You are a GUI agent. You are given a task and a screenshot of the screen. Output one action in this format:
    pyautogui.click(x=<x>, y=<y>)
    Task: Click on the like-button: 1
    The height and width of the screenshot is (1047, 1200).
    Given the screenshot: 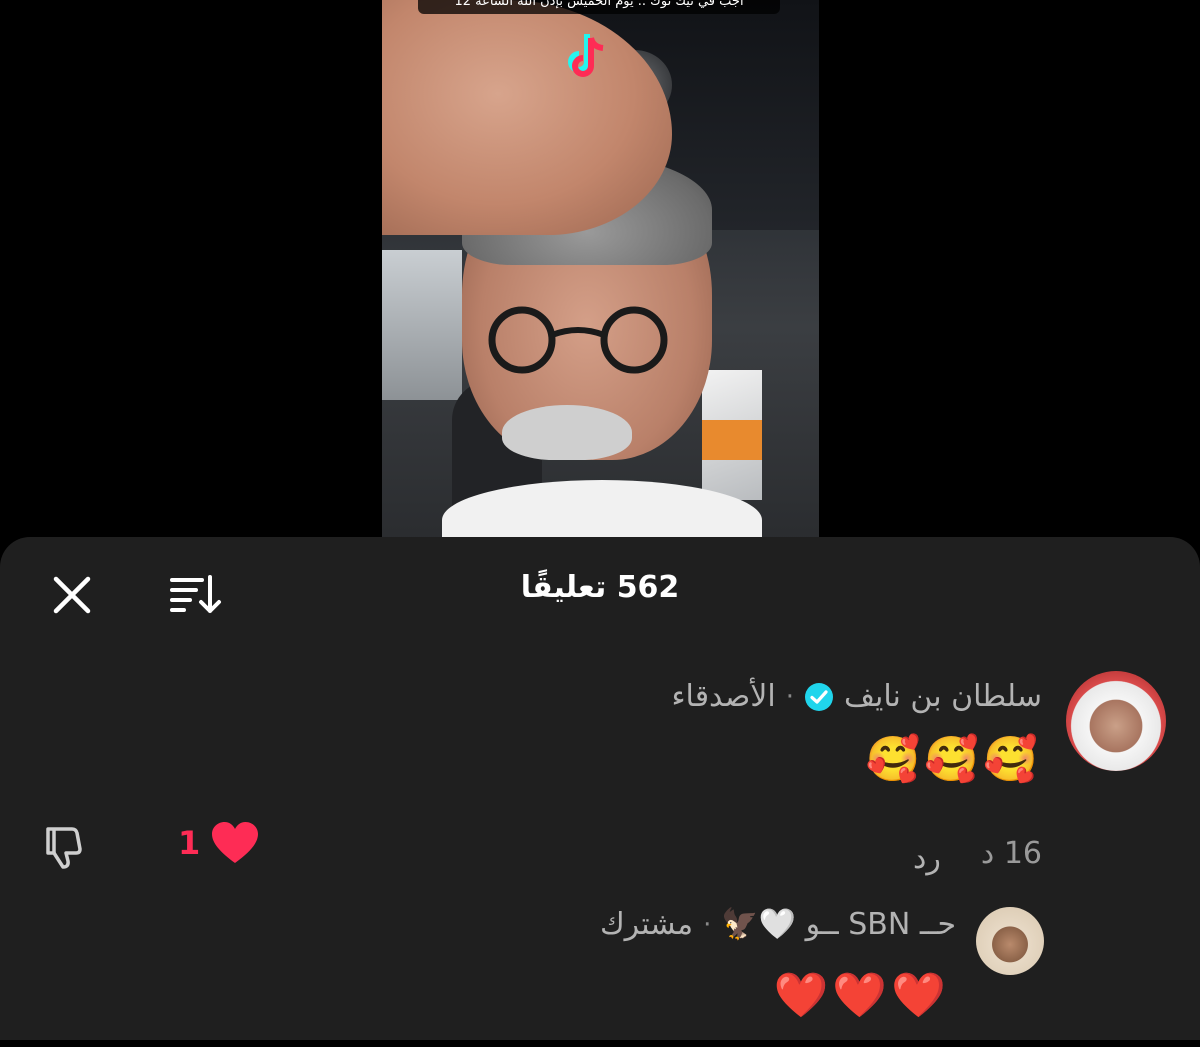 What is the action you would take?
    pyautogui.click(x=219, y=843)
    